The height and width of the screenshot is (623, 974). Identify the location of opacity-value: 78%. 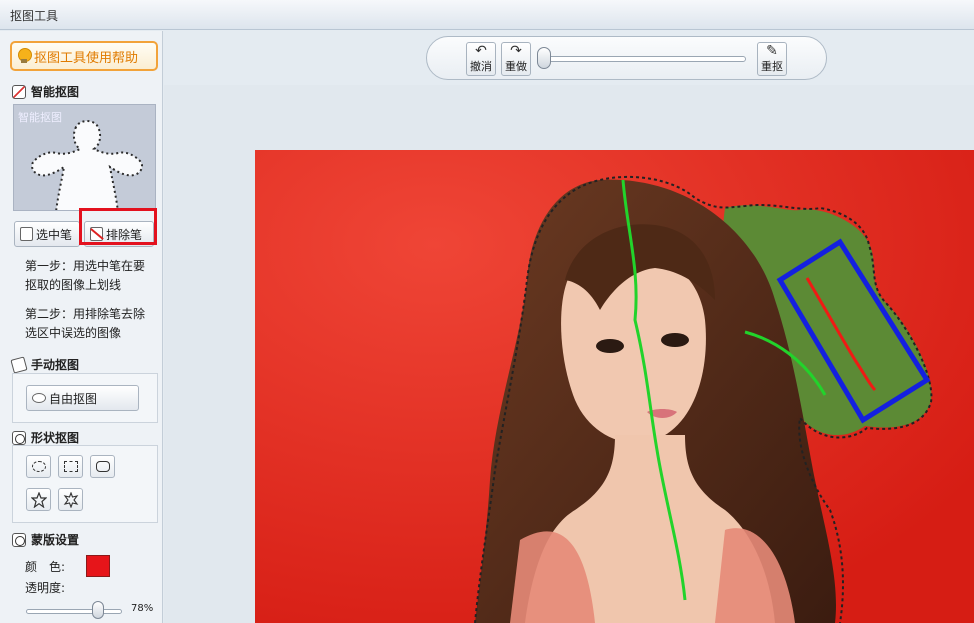
(142, 608).